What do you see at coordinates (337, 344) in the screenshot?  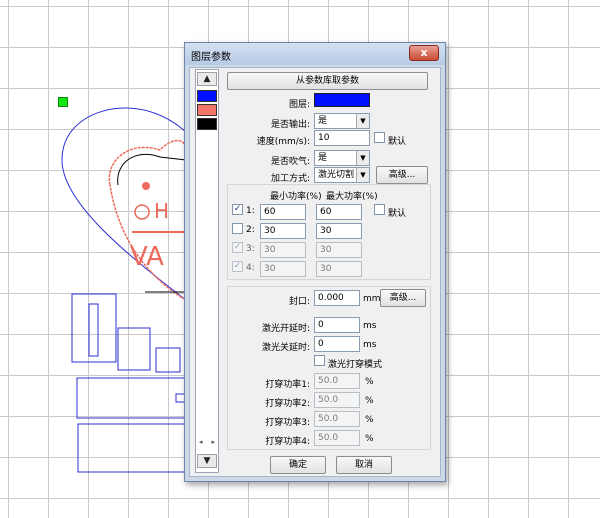 I see `laser-off-delay-input: 0` at bounding box center [337, 344].